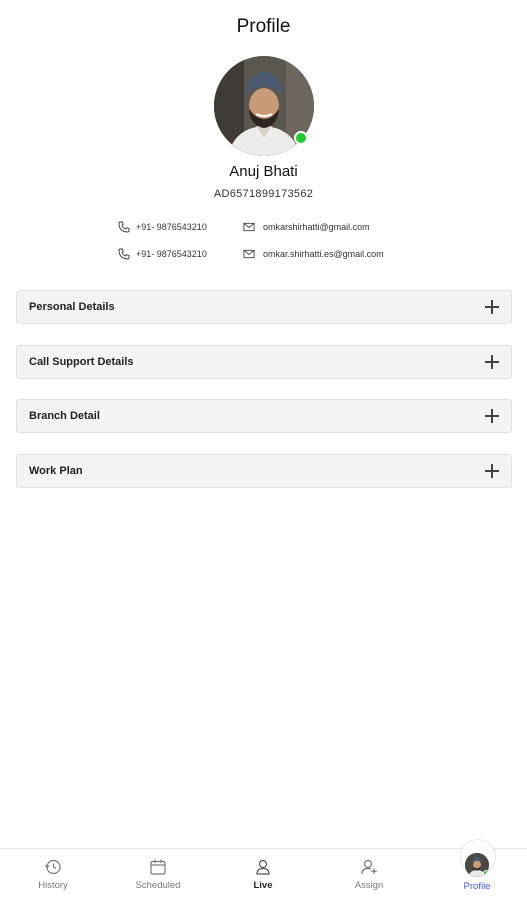  Describe the element at coordinates (72, 307) in the screenshot. I see `section-label: Personal Details` at that location.